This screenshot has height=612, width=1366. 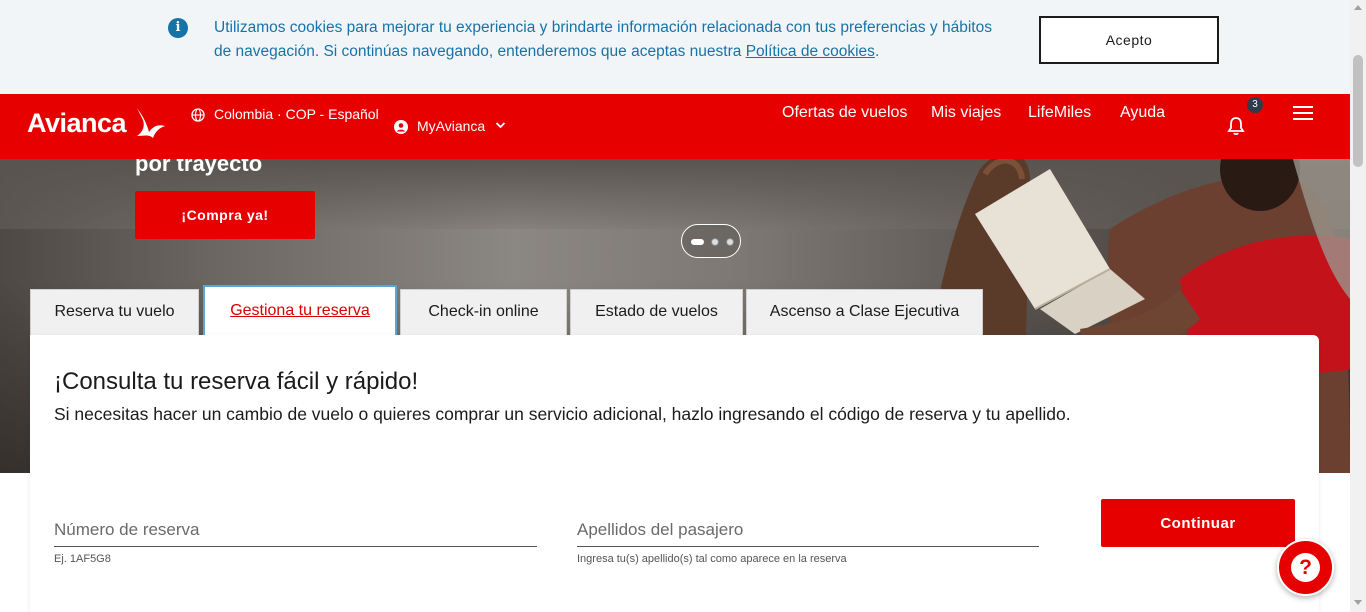 I want to click on buy-now-button: ¡Compra ya!, so click(x=225, y=215).